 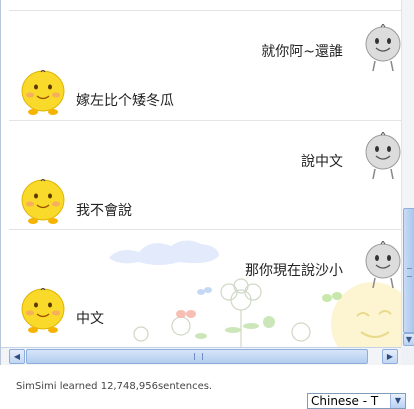 What do you see at coordinates (125, 101) in the screenshot?
I see `simsimi-message: 嫁左比个矮冬瓜` at bounding box center [125, 101].